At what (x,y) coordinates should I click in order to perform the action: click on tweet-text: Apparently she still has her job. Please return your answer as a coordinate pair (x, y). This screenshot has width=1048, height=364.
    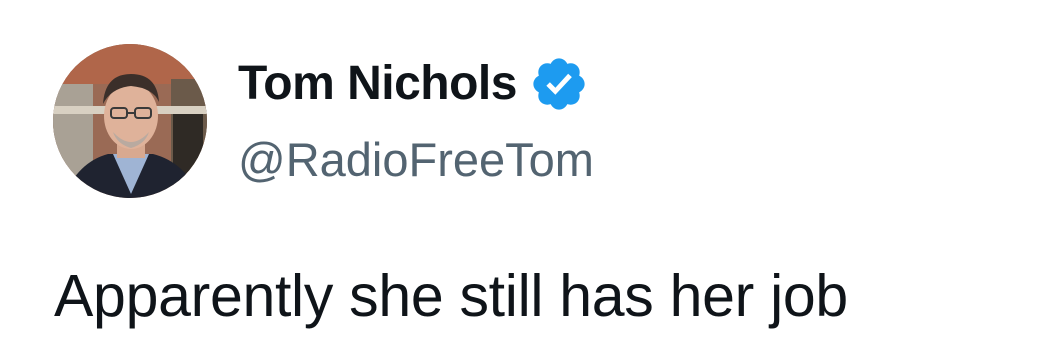
    Looking at the image, I should click on (451, 296).